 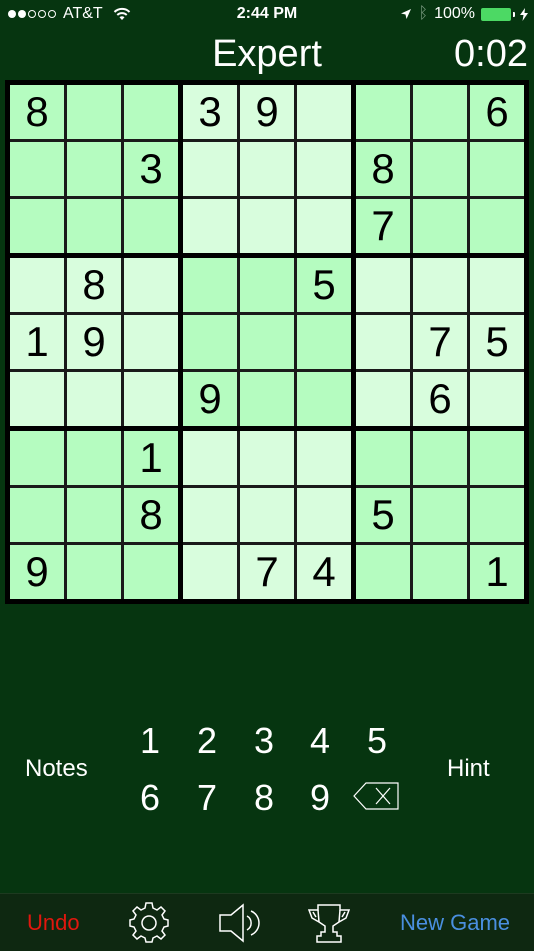 What do you see at coordinates (320, 741) in the screenshot?
I see `number-button-4: 4` at bounding box center [320, 741].